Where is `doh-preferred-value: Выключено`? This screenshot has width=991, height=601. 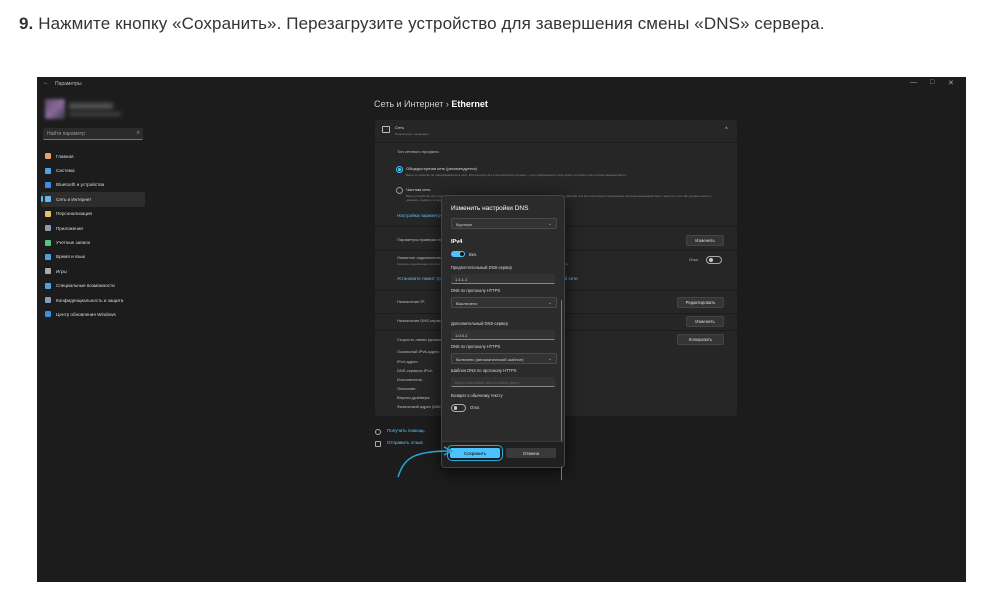 doh-preferred-value: Выключено is located at coordinates (467, 303).